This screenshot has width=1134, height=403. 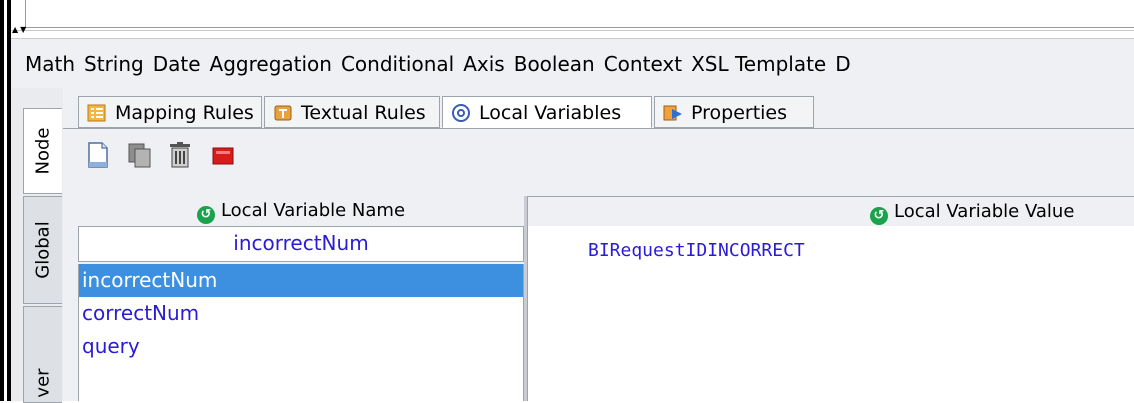 I want to click on variable-name-header: ↺ Local Variable Name, so click(x=301, y=211).